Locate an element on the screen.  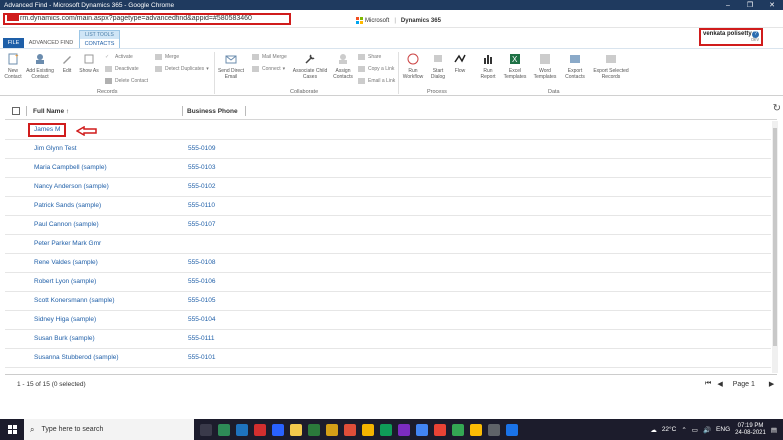
column-business-phone: Business Phone is located at coordinates (212, 111).